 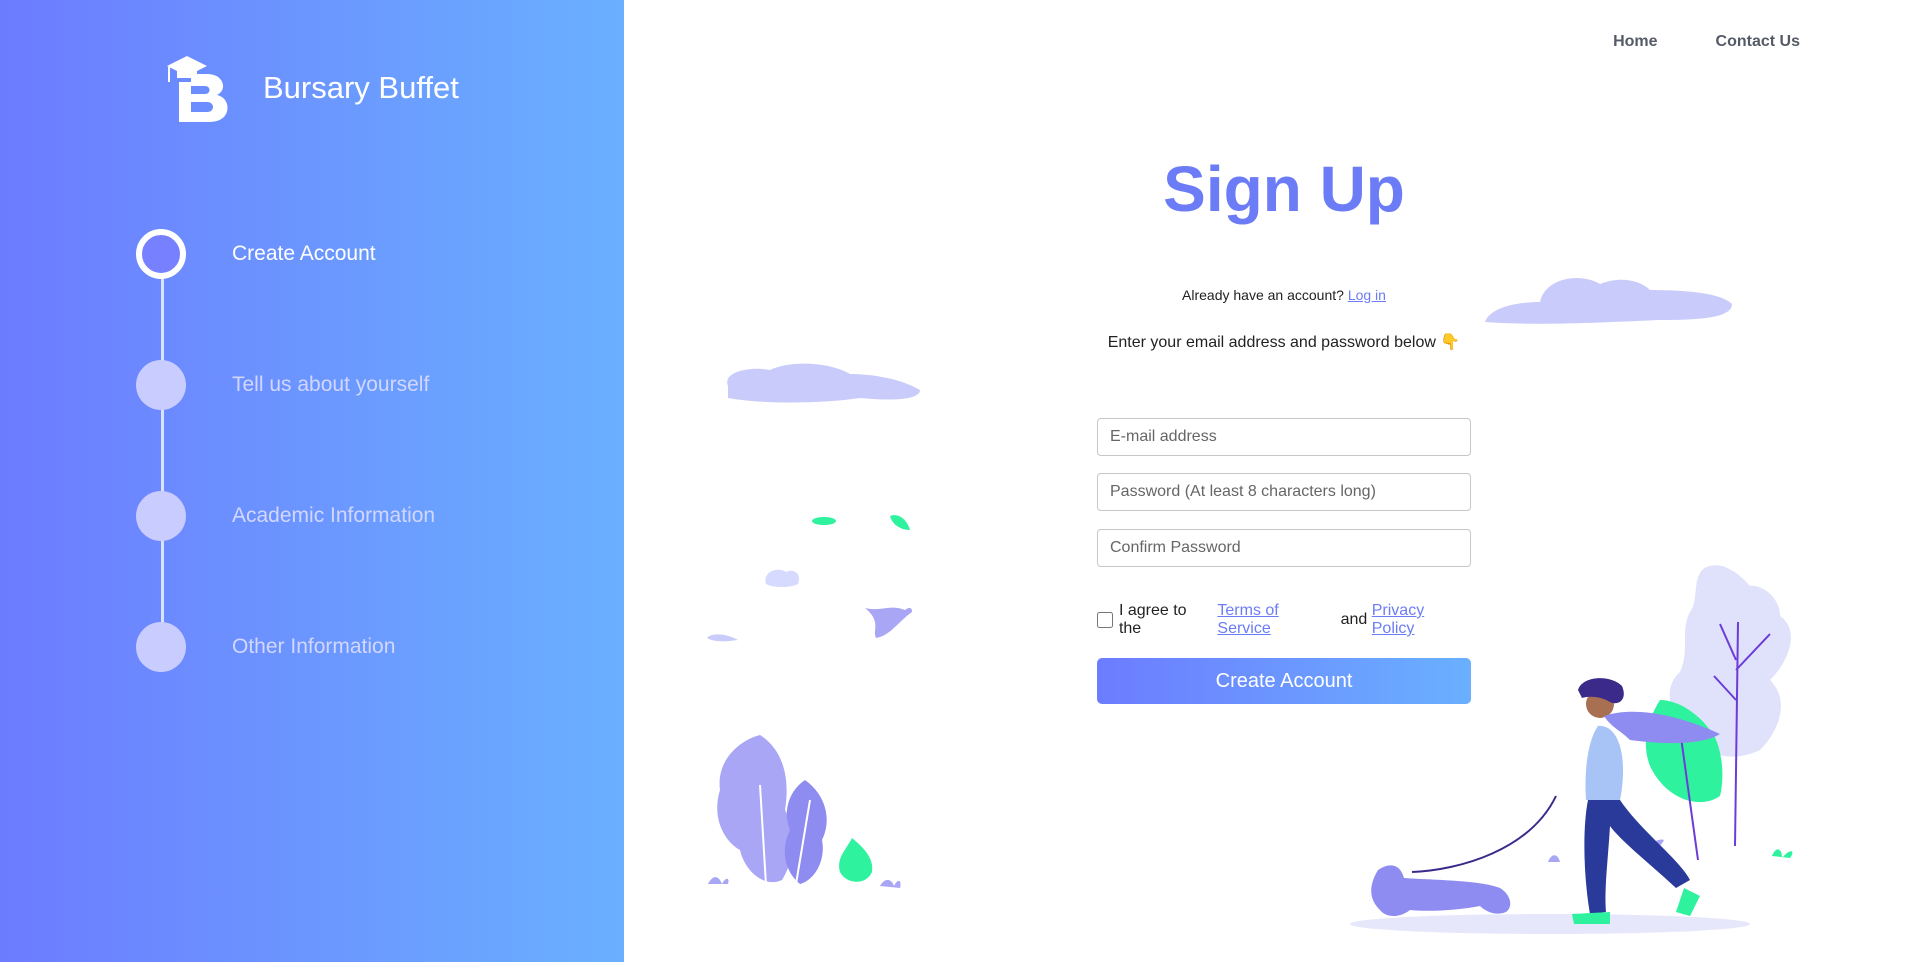 I want to click on agree-prefix: I agree to the, so click(x=1152, y=619).